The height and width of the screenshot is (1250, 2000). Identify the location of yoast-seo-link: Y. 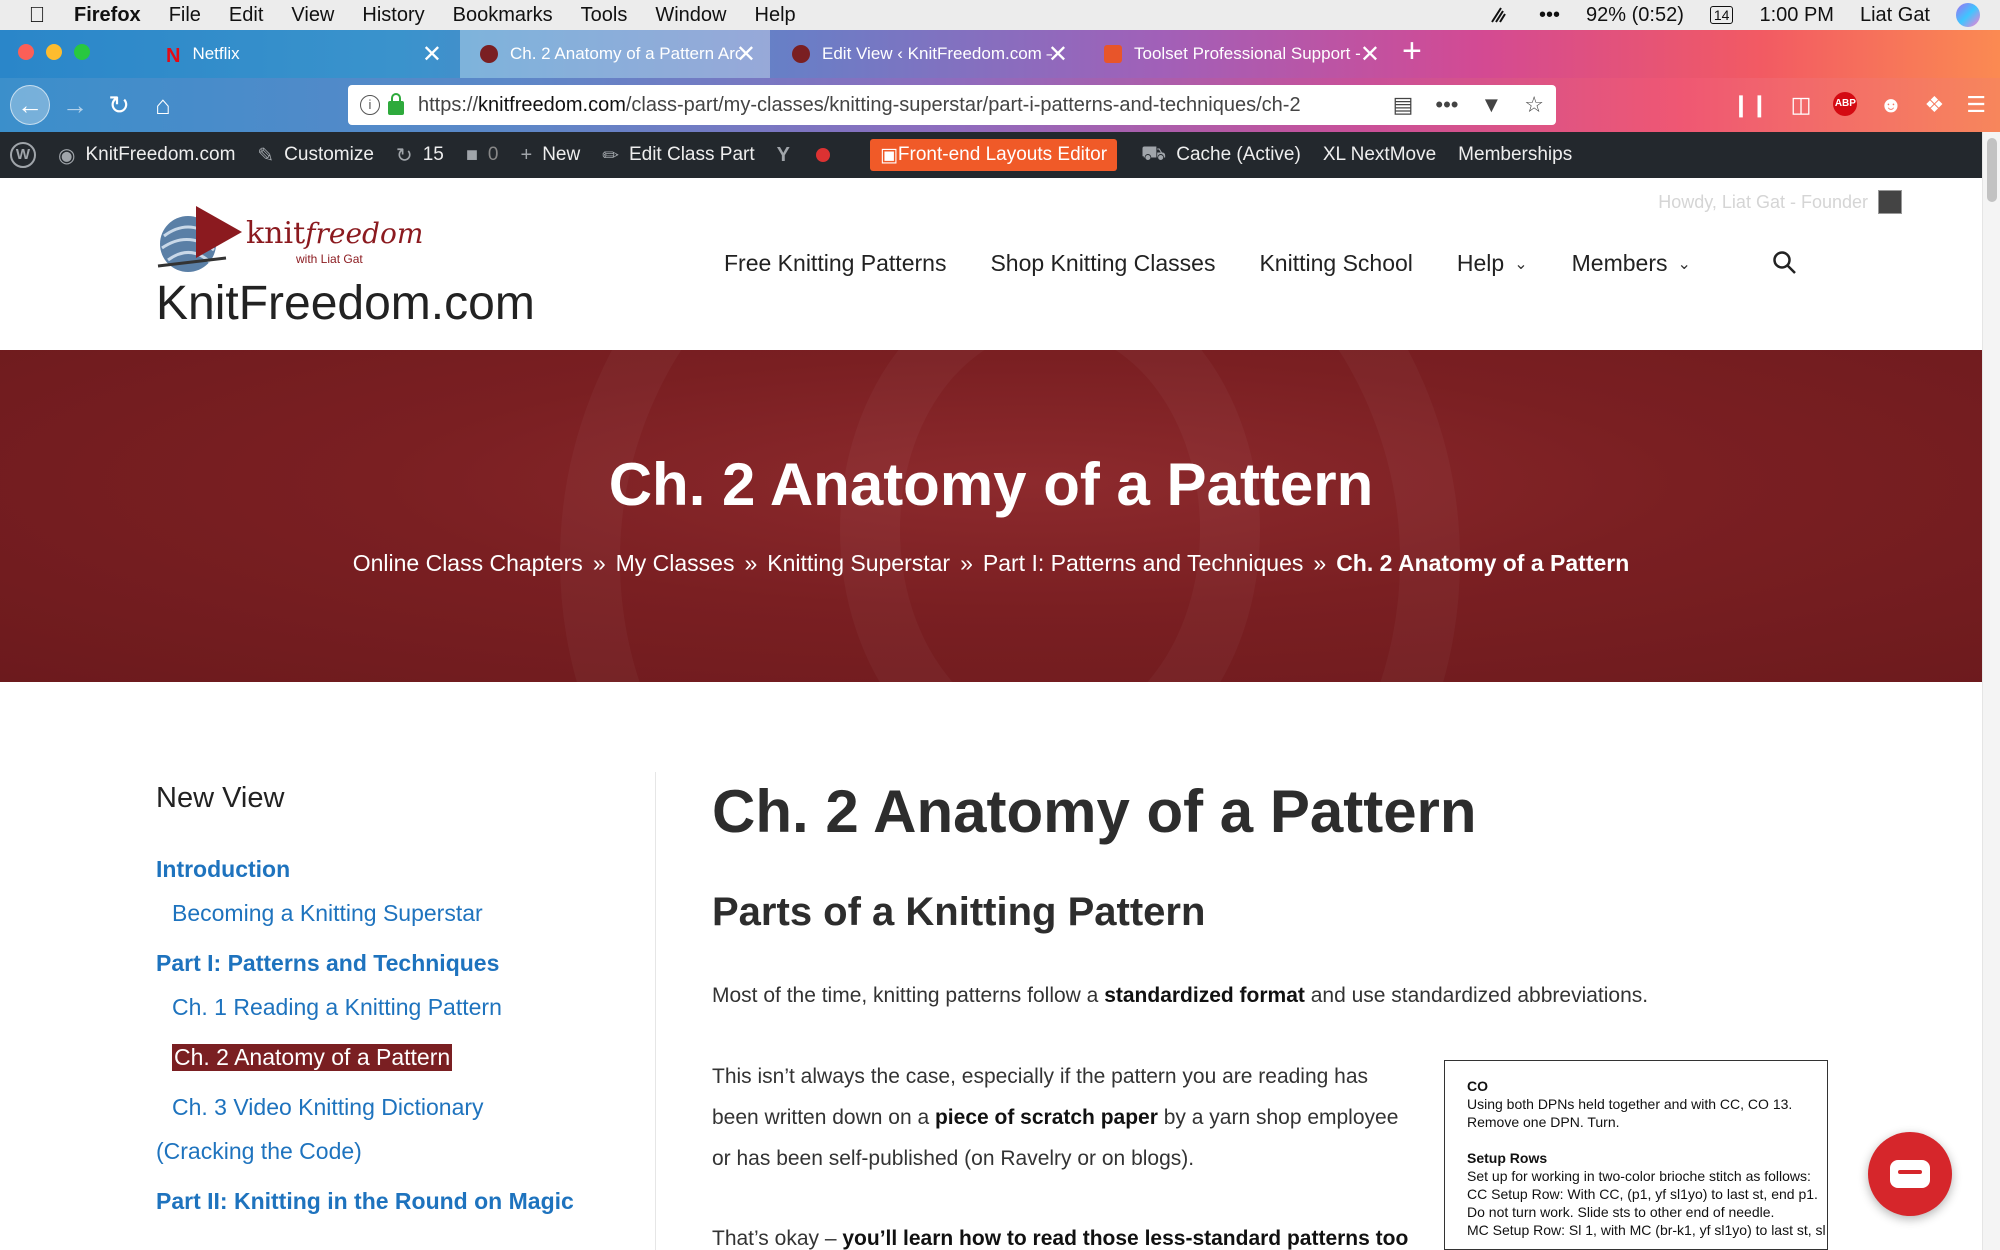
(788, 155).